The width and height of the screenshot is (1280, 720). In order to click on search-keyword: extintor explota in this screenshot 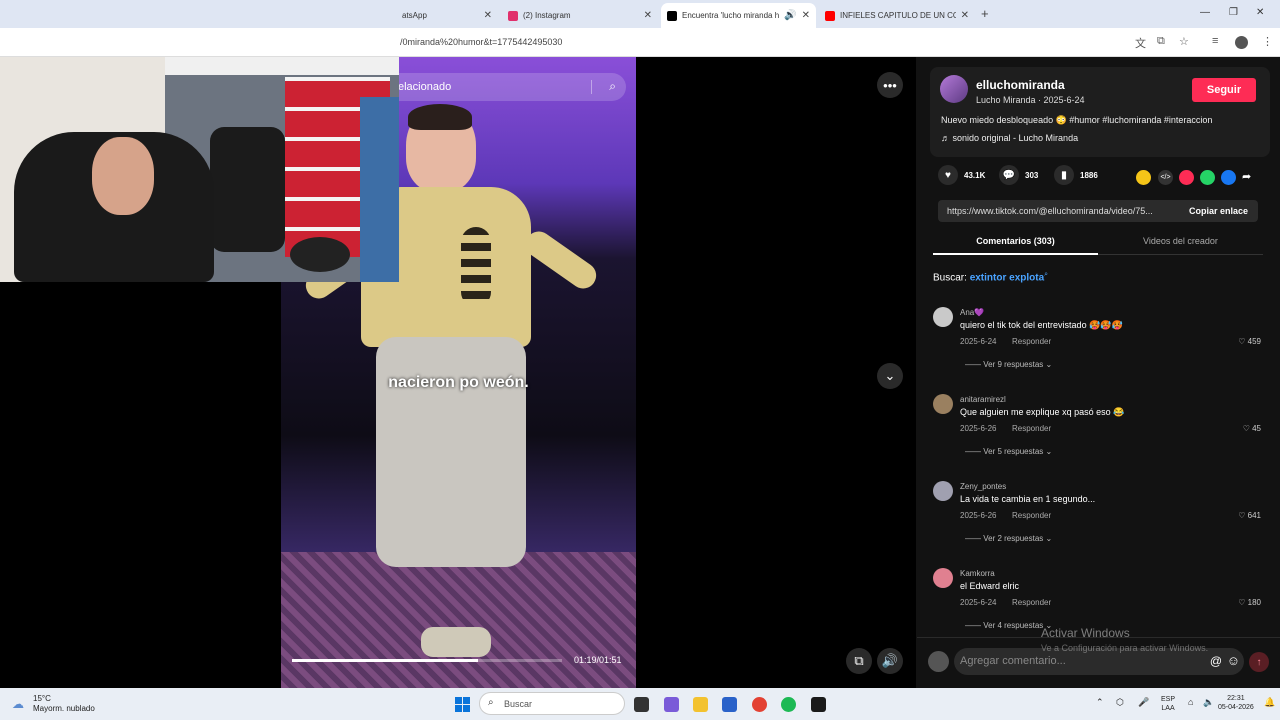, I will do `click(1007, 277)`.